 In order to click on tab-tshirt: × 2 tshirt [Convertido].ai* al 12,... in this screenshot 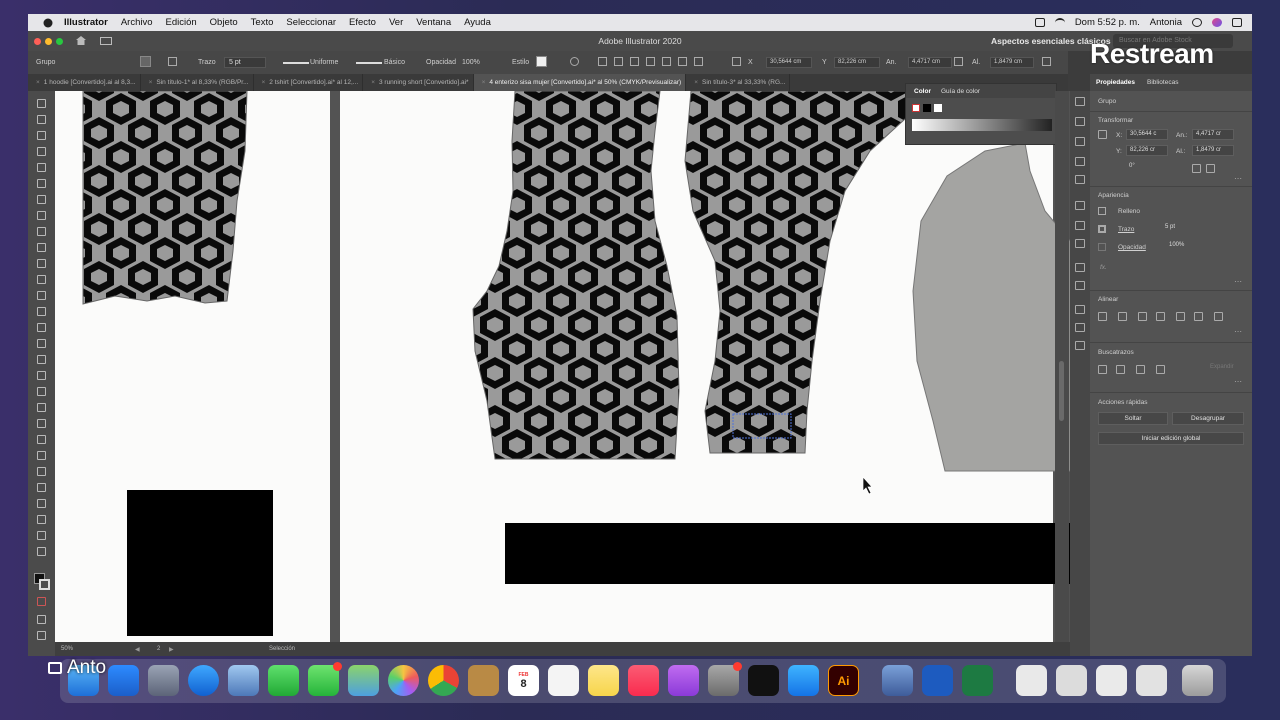, I will do `click(309, 82)`.